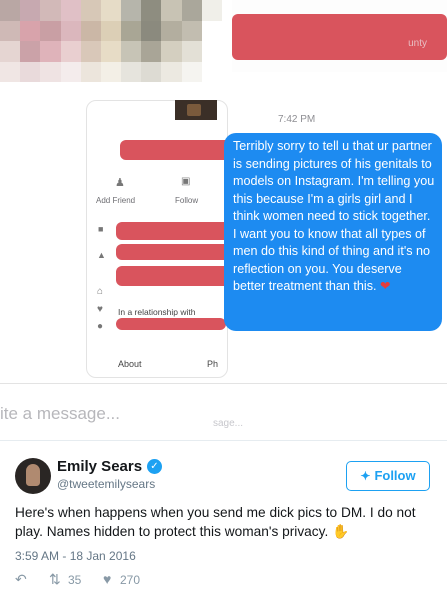  I want to click on message-time: 7:42 PM, so click(297, 119).